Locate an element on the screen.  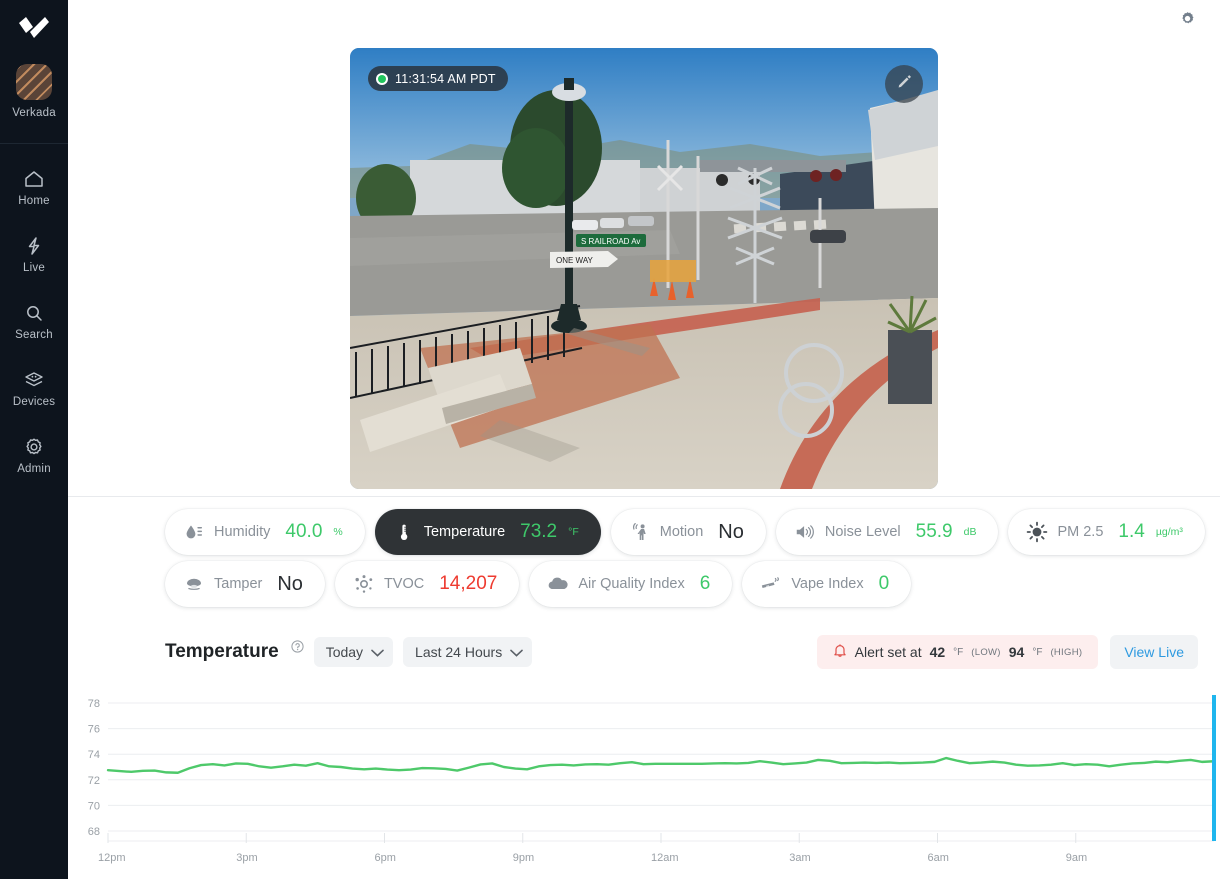
sensor-value: 0 is located at coordinates (884, 583).